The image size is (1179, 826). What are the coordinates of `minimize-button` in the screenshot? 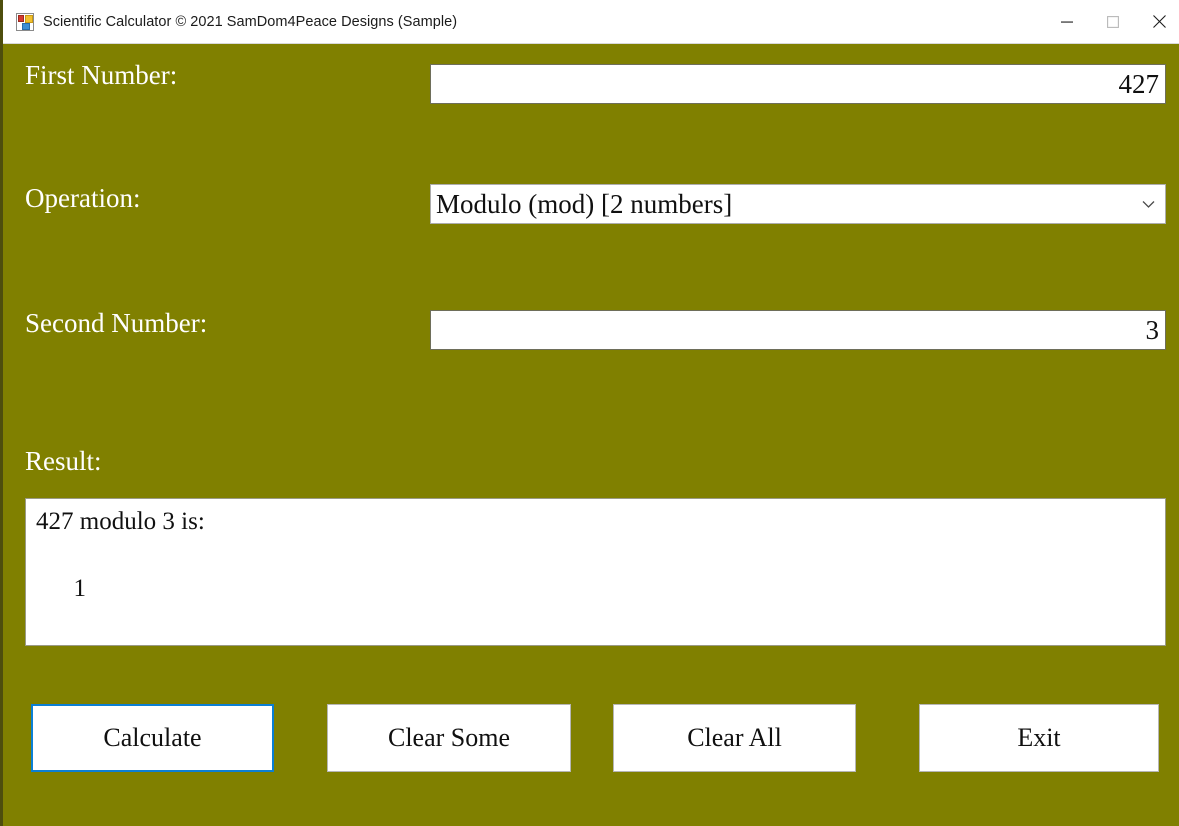 It's located at (1067, 21).